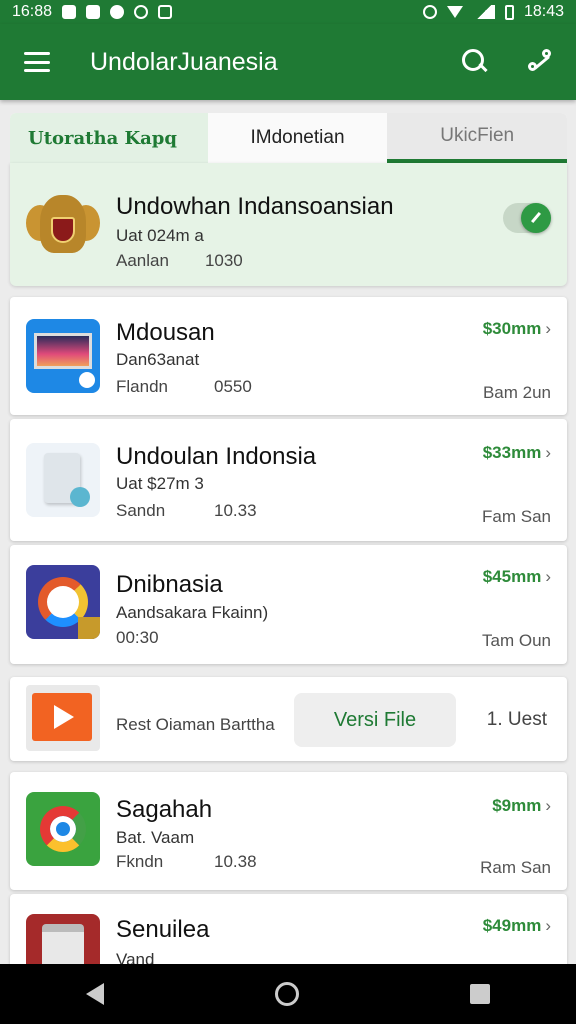 The width and height of the screenshot is (576, 1024). Describe the element at coordinates (288, 62) in the screenshot. I see `app-bar: UndolarJuanesia` at that location.